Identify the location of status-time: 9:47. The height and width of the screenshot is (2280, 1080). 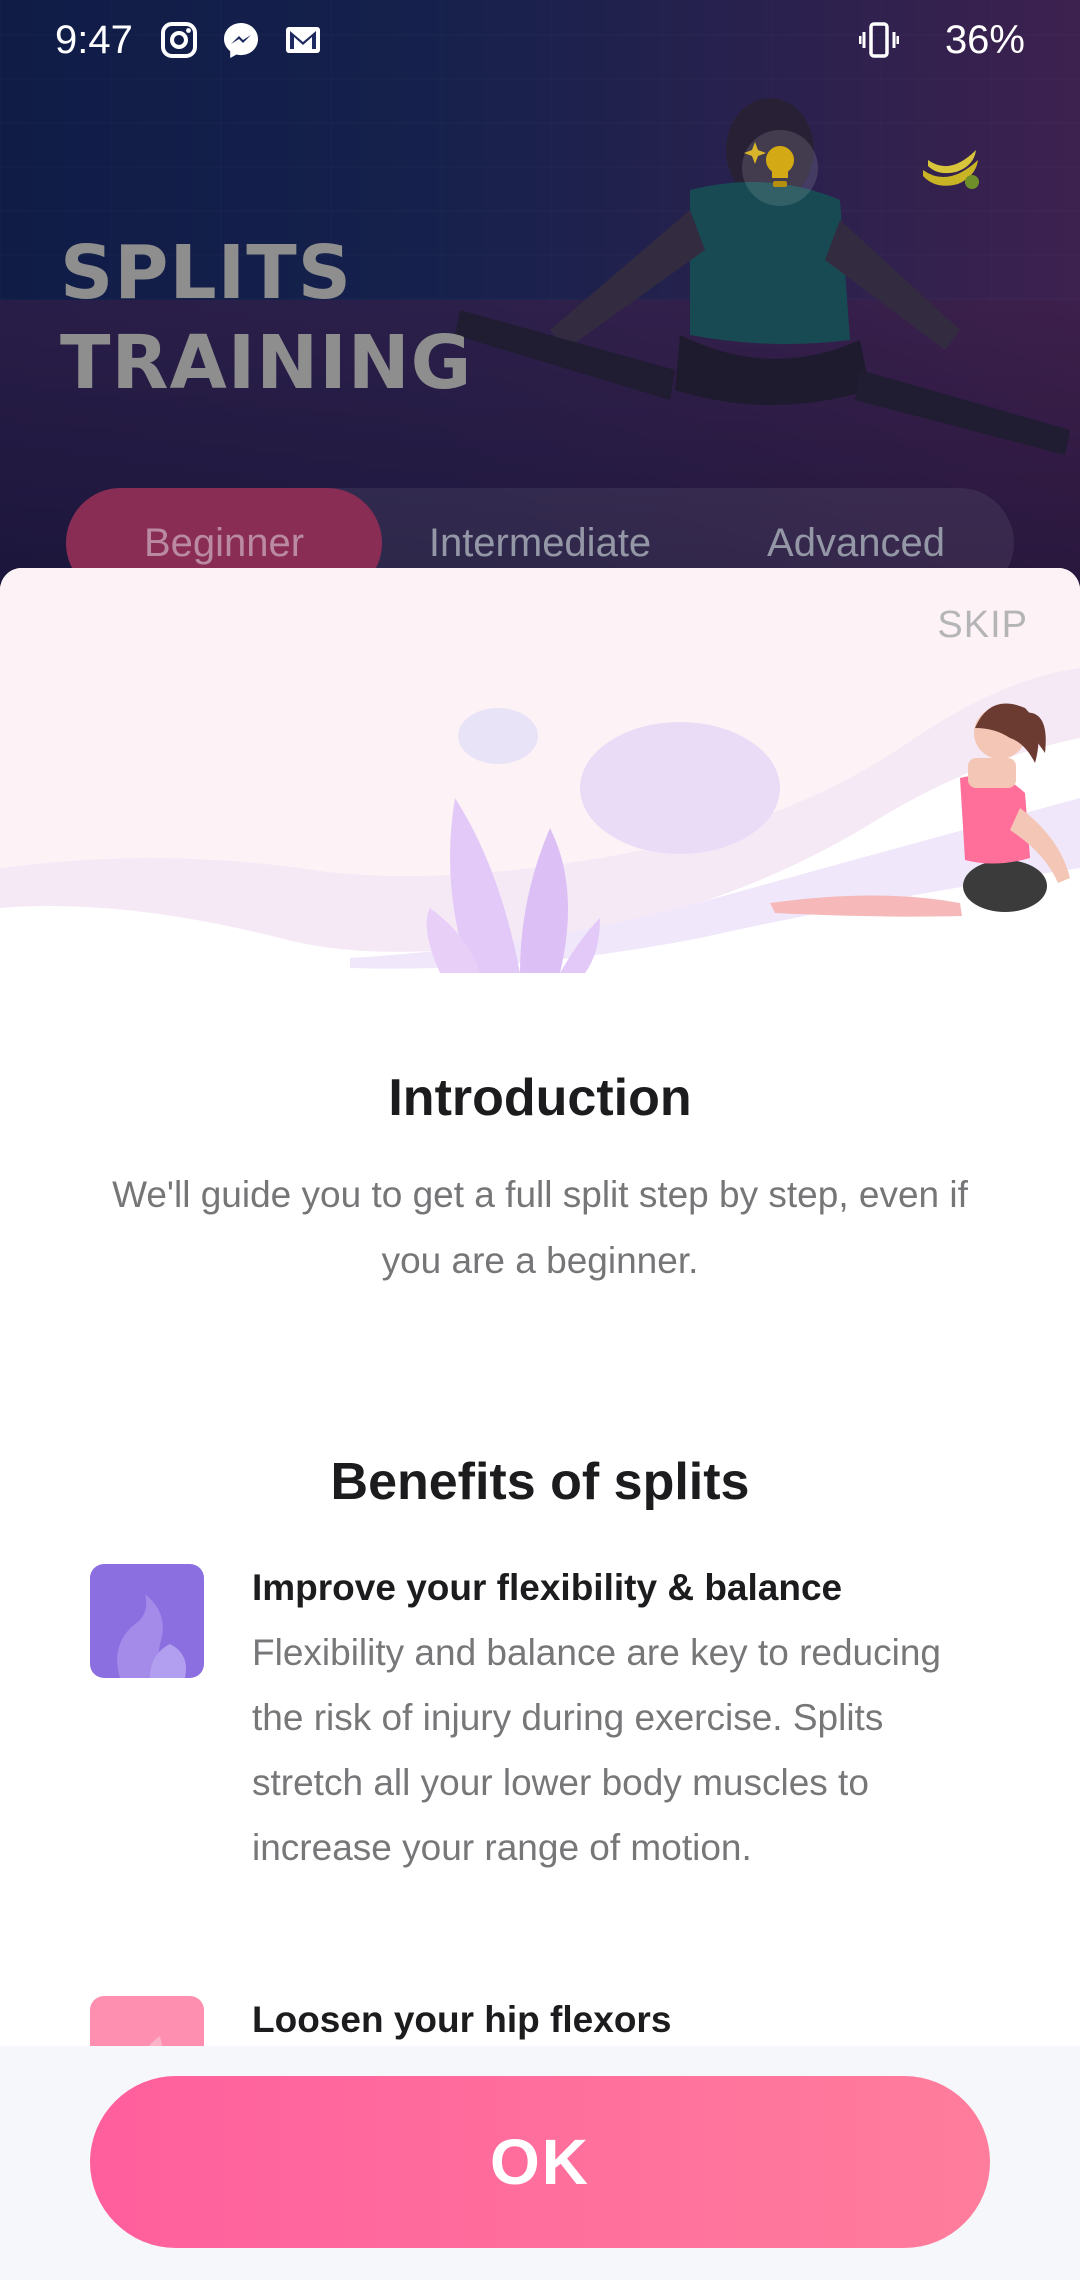
(94, 39).